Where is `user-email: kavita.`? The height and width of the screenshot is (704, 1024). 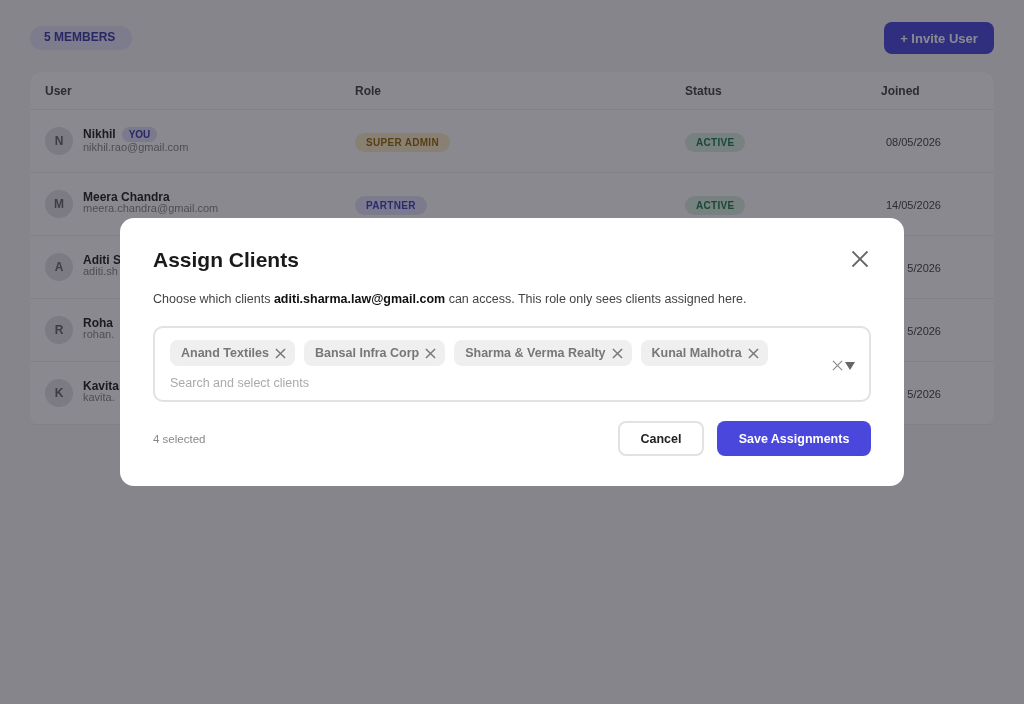 user-email: kavita. is located at coordinates (99, 397).